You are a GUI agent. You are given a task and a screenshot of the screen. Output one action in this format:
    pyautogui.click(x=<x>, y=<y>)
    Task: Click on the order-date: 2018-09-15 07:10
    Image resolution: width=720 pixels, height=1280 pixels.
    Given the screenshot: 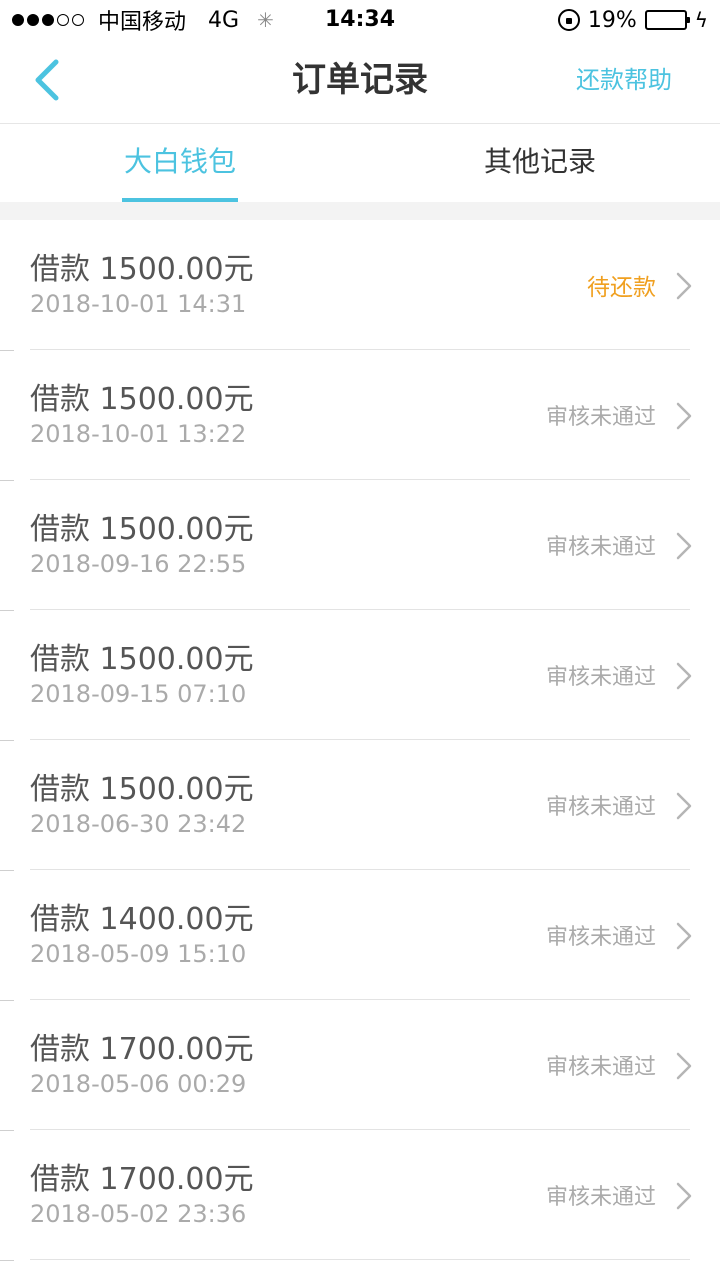 What is the action you would take?
    pyautogui.click(x=138, y=694)
    